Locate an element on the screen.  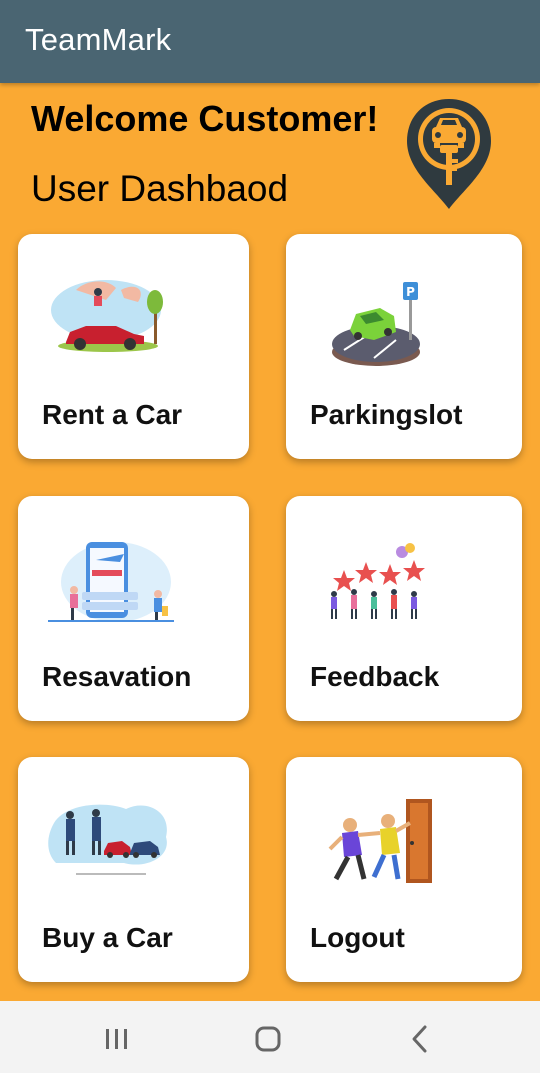
parkingslot-card: P Parkingslot is located at coordinates (404, 346).